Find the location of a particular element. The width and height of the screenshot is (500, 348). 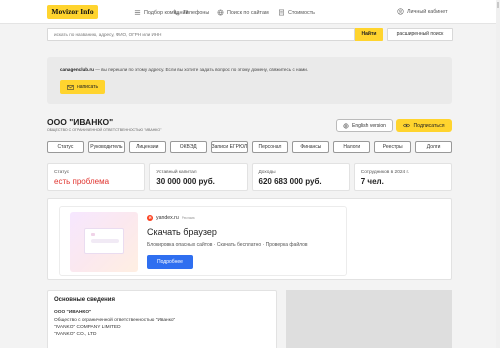

subscribe-button: Подписаться is located at coordinates (424, 125).